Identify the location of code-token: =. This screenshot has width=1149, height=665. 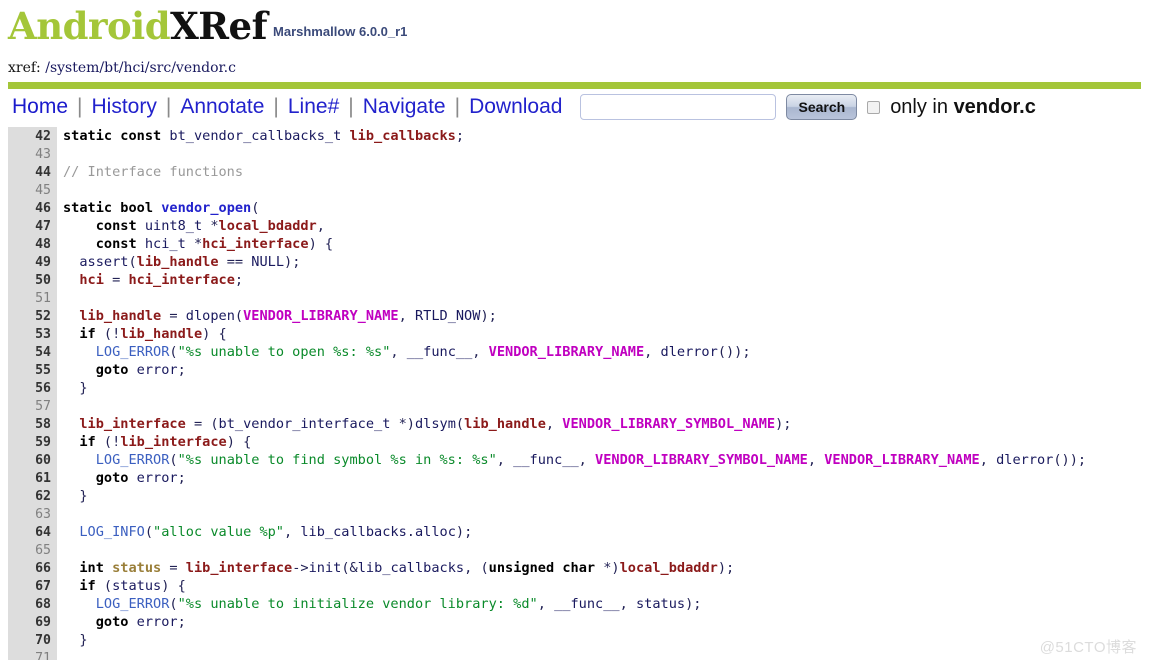
(173, 316).